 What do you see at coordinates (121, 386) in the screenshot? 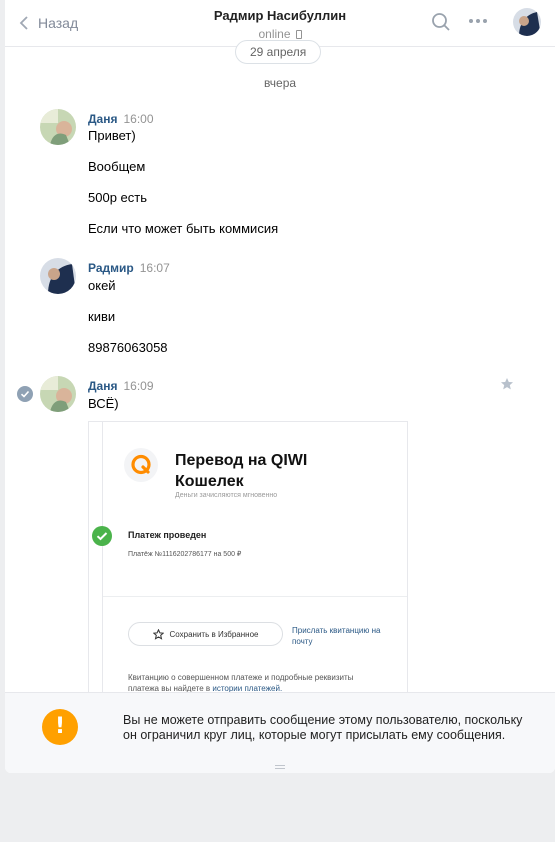
I see `message-author: Даня 16:09` at bounding box center [121, 386].